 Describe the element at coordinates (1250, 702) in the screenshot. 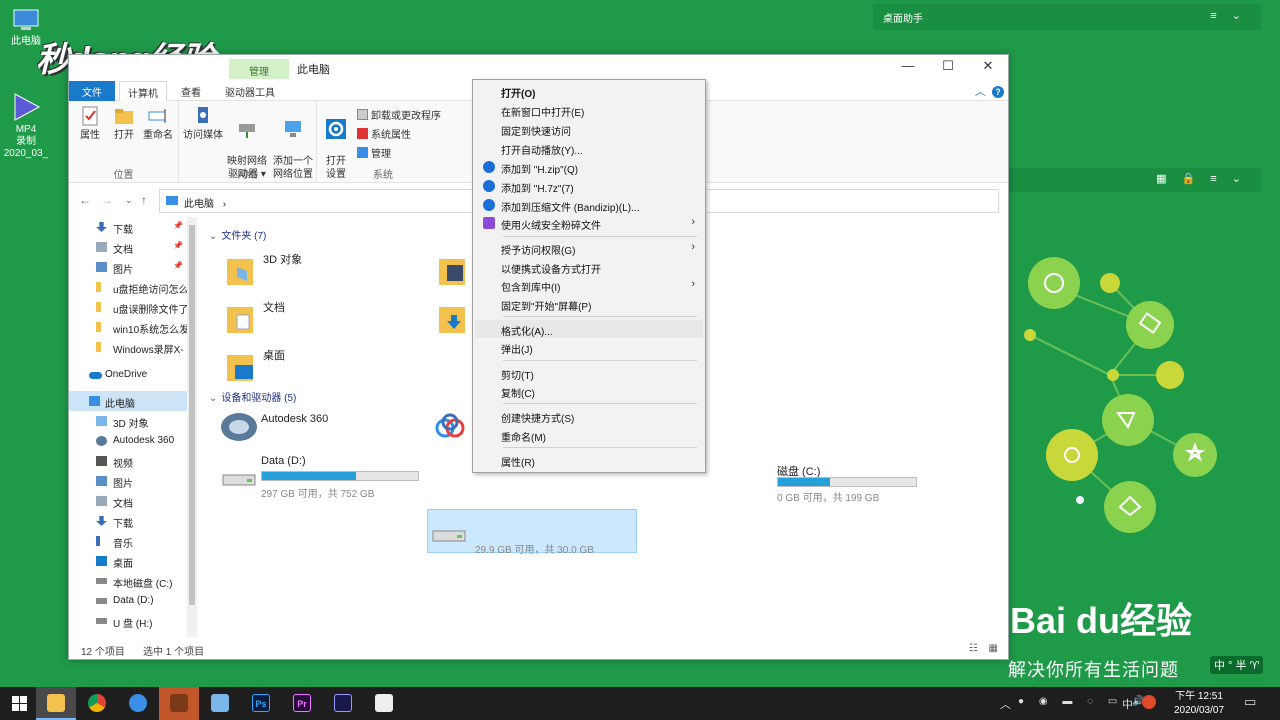

I see `notification-icon: ▭` at that location.